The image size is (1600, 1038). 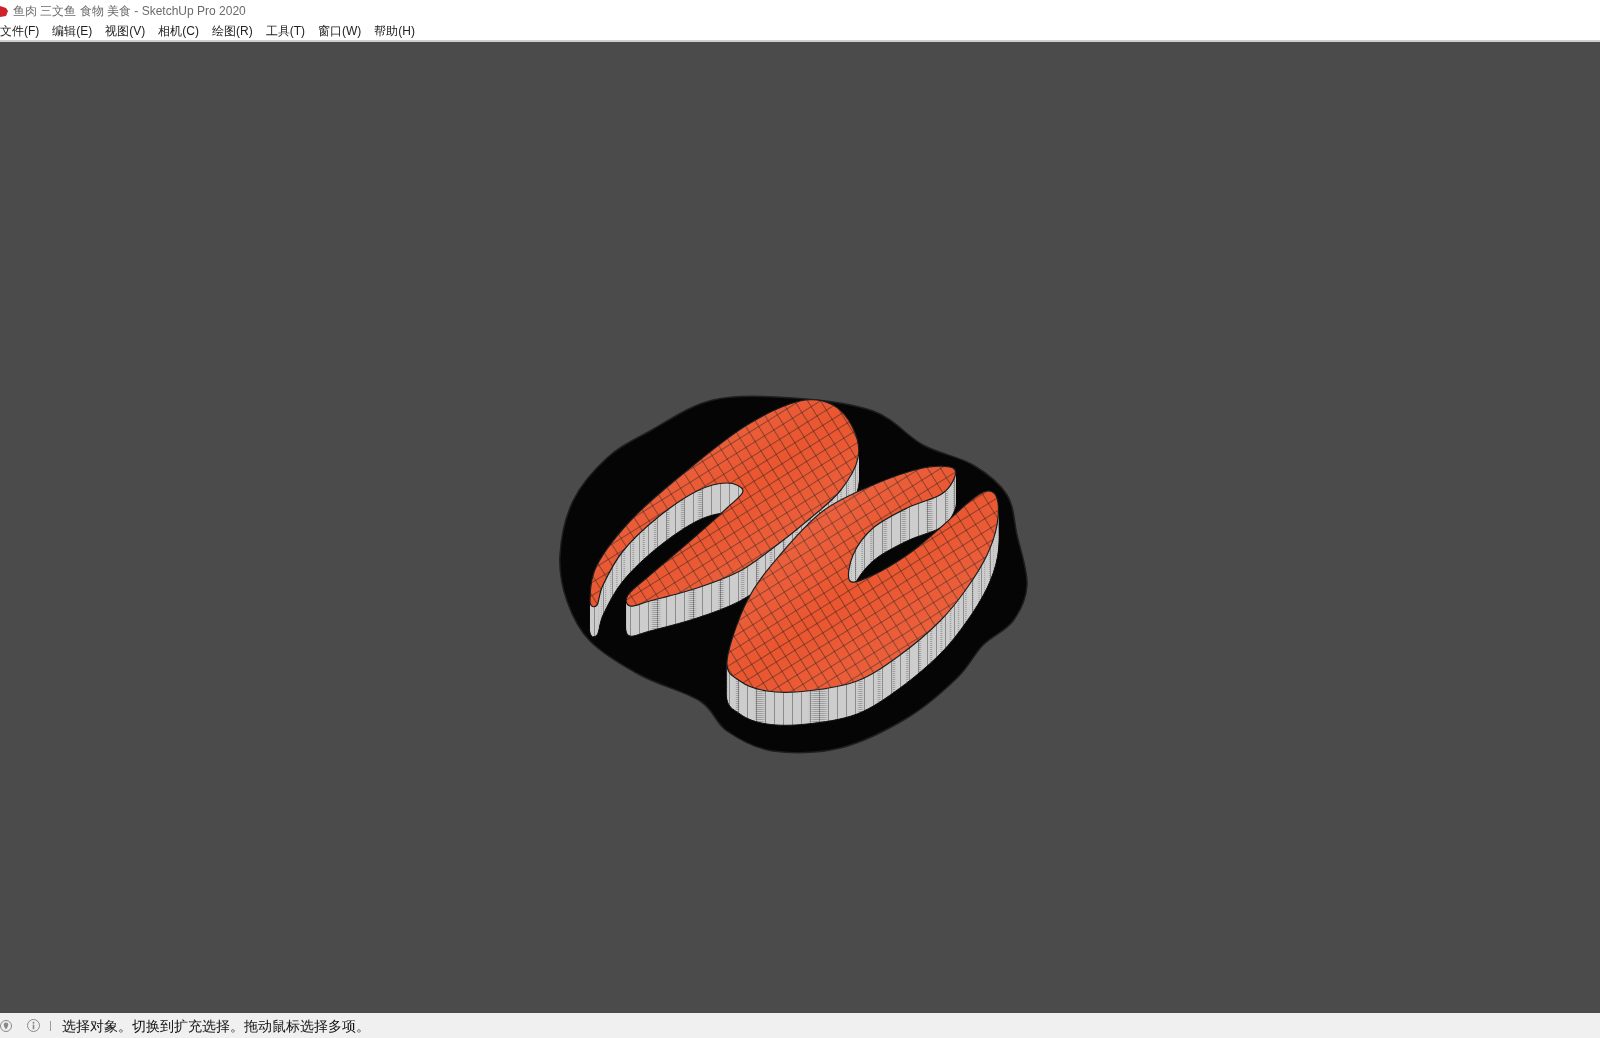 What do you see at coordinates (125, 30) in the screenshot?
I see `menu-item: 视图(V)` at bounding box center [125, 30].